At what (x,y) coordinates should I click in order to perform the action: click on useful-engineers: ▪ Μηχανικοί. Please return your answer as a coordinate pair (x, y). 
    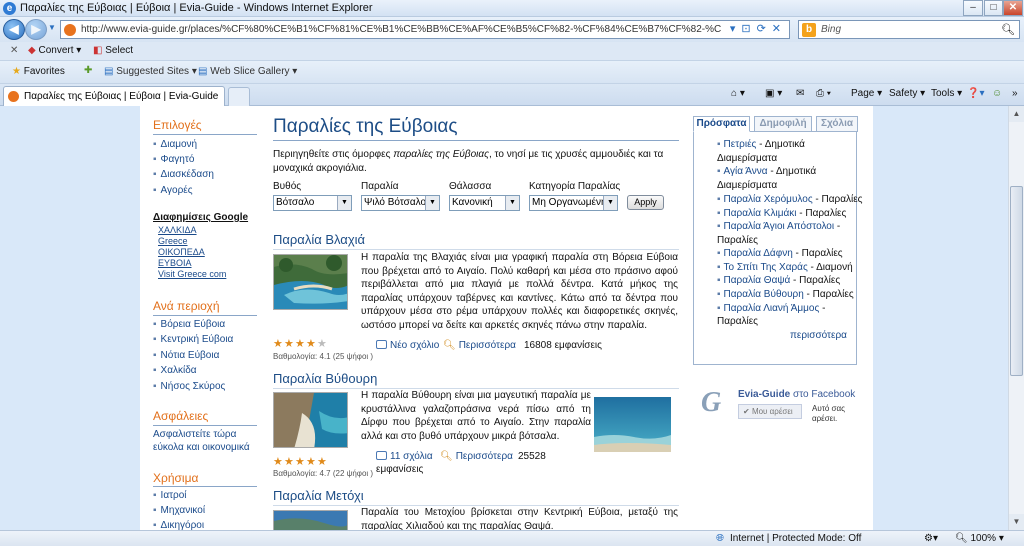
    Looking at the image, I should click on (179, 510).